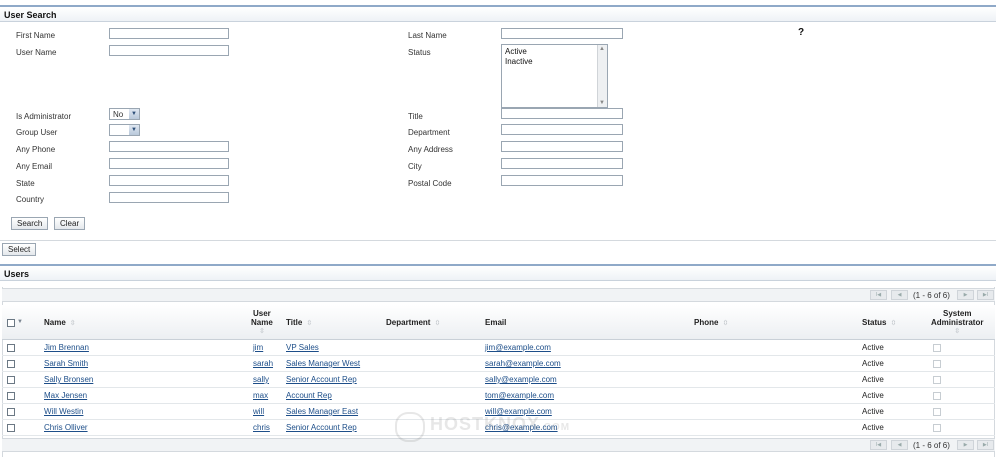 This screenshot has height=467, width=996. Describe the element at coordinates (263, 363) in the screenshot. I see `user-login-link: sarah` at that location.